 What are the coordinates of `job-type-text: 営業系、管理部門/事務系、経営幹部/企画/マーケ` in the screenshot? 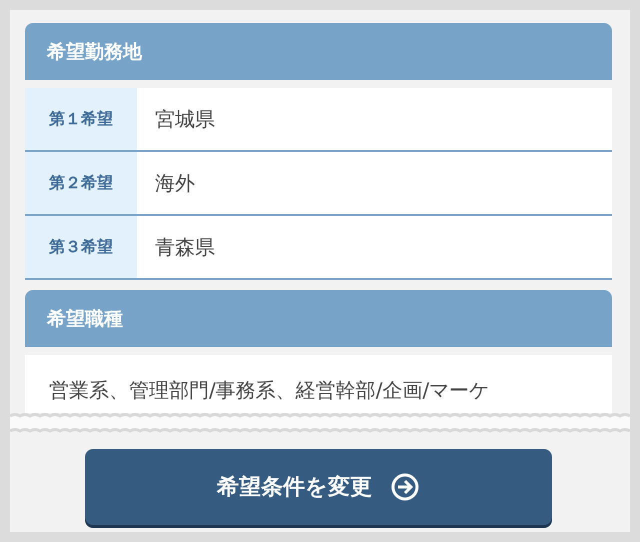 It's located at (269, 390).